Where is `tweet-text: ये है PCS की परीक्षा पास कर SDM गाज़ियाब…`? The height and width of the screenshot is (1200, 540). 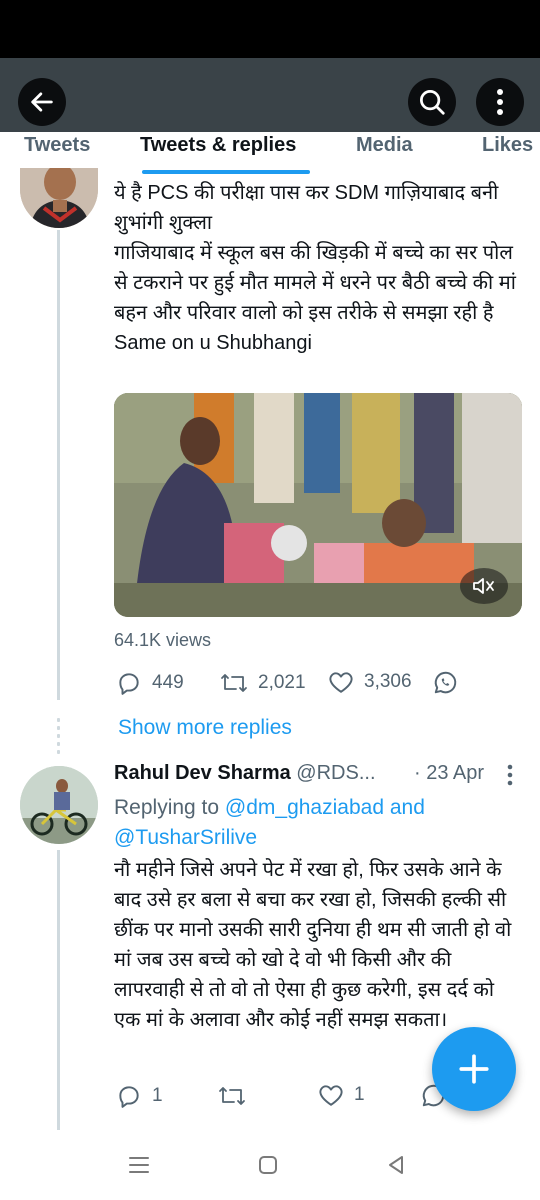 tweet-text: ये है PCS की परीक्षा पास कर SDM गाज़ियाब… is located at coordinates (315, 268).